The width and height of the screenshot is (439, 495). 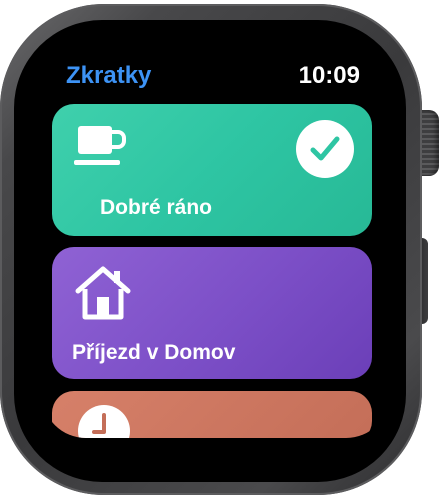 What do you see at coordinates (108, 76) in the screenshot?
I see `app-title: Zkratky` at bounding box center [108, 76].